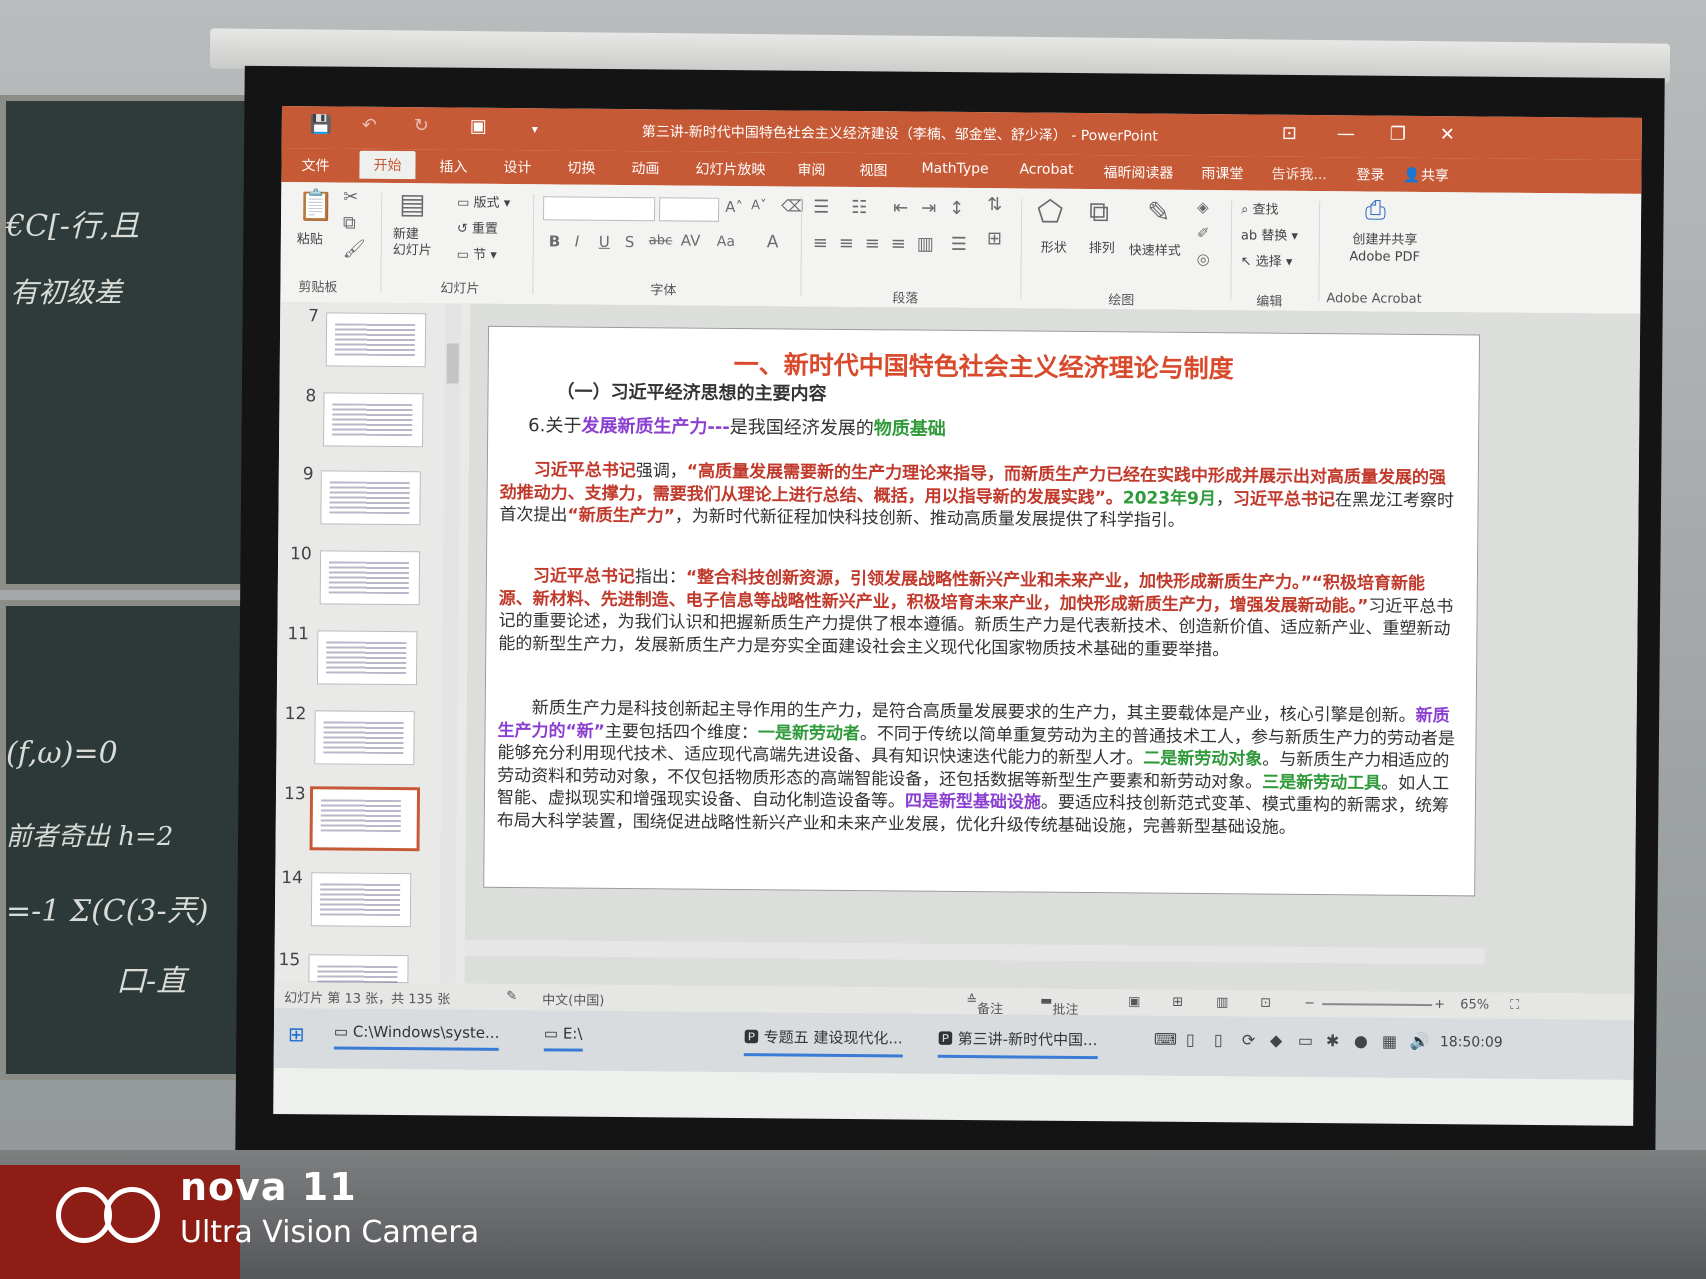 The image size is (1706, 1279). I want to click on close-icon: ✕, so click(1447, 134).